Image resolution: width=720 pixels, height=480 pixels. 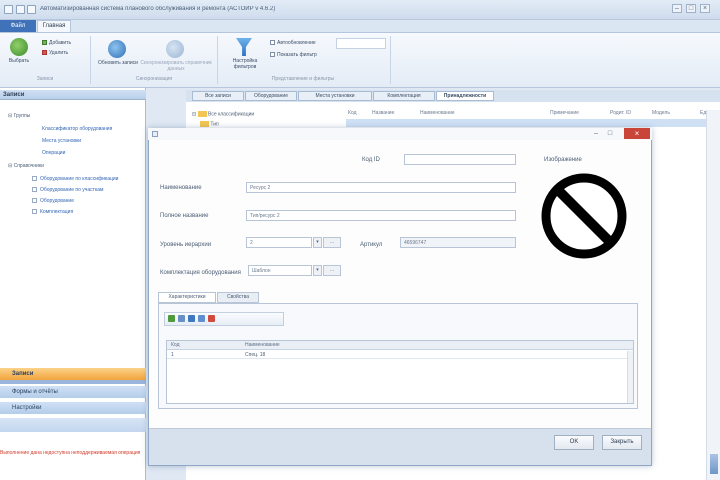 I want to click on add-record-button: Добавить, so click(x=56, y=43).